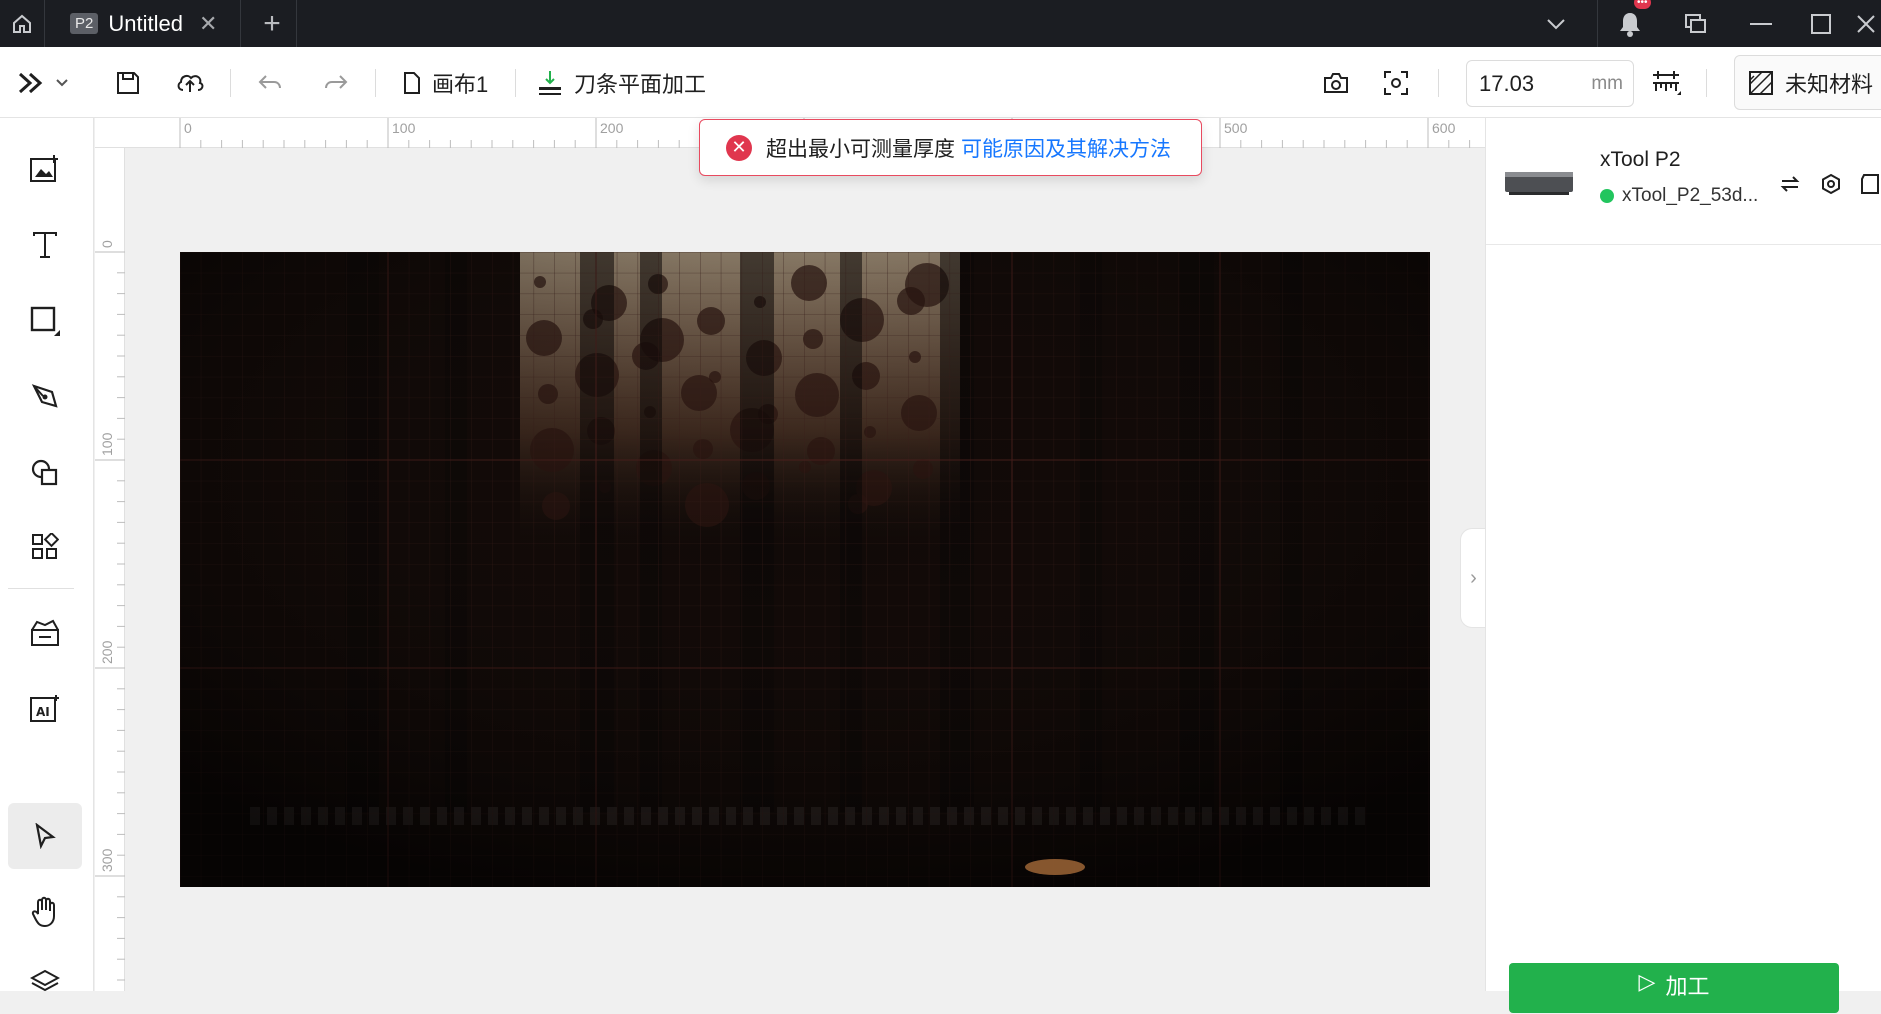 Image resolution: width=1881 pixels, height=1014 pixels. I want to click on chevron-right-icon: ›, so click(1473, 577).